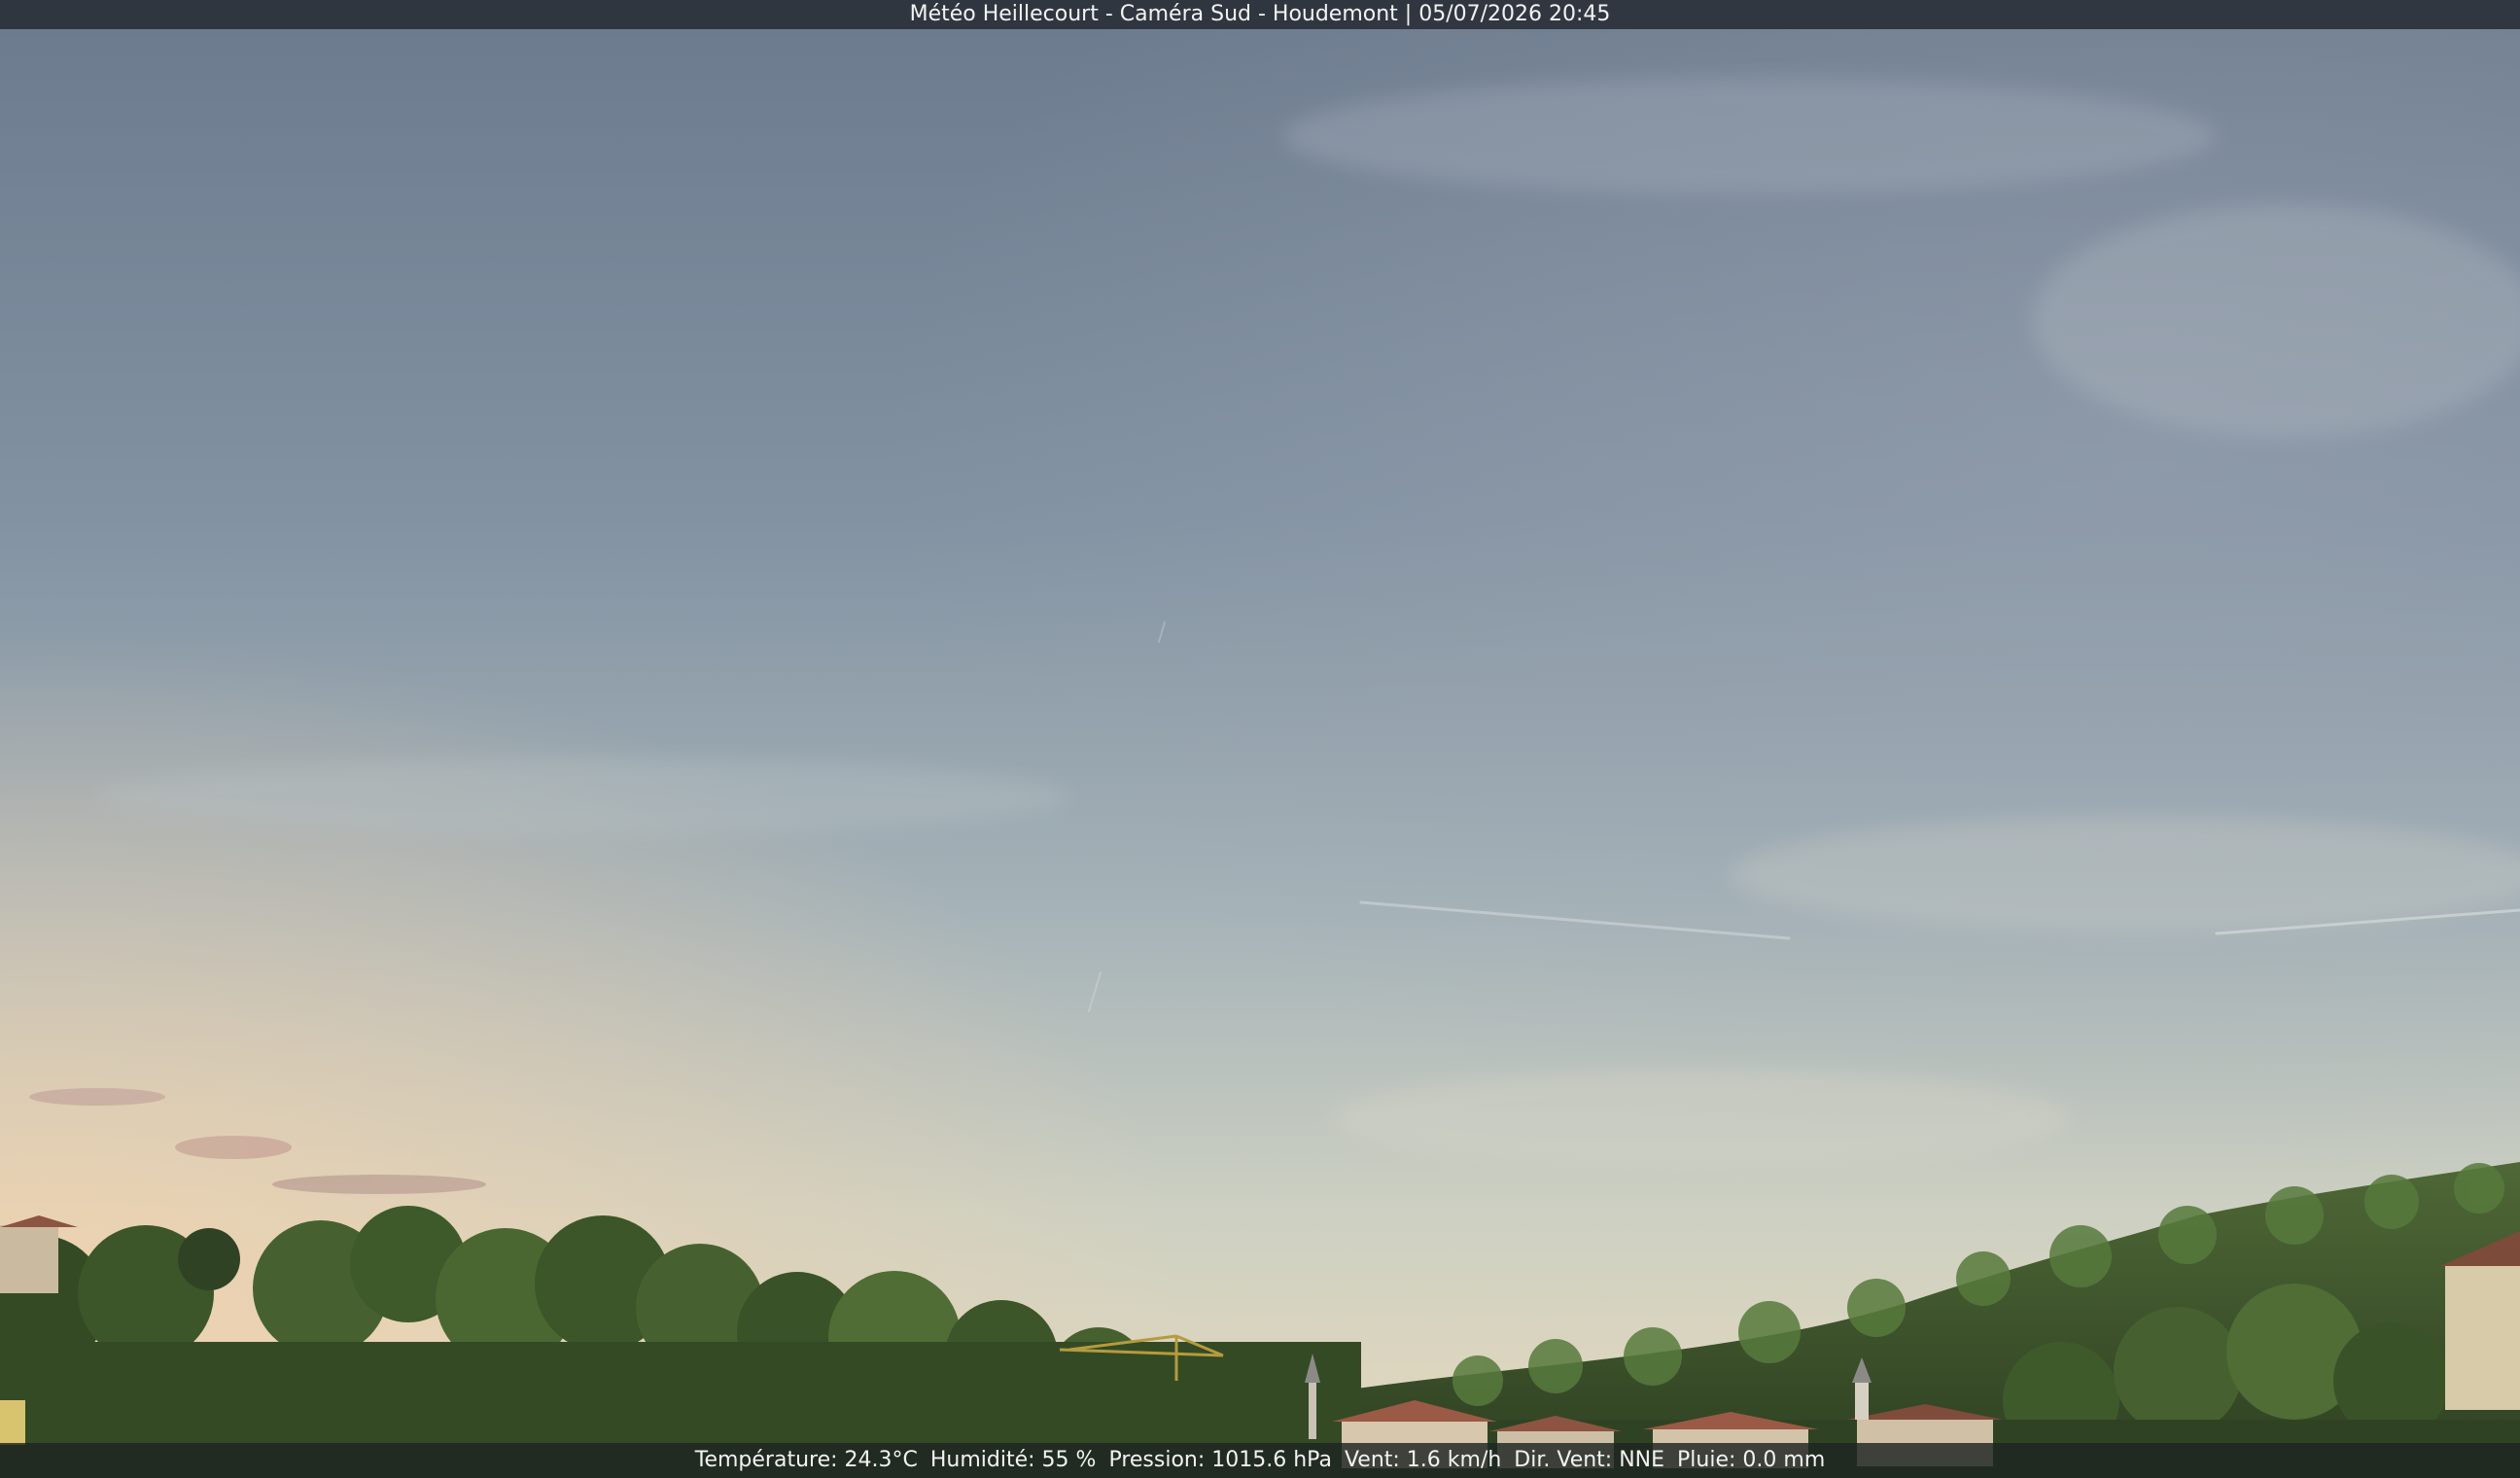 This screenshot has height=1478, width=2520. What do you see at coordinates (1423, 1460) in the screenshot?
I see `wind-speed-reading: Vent: 1.6 km/h` at bounding box center [1423, 1460].